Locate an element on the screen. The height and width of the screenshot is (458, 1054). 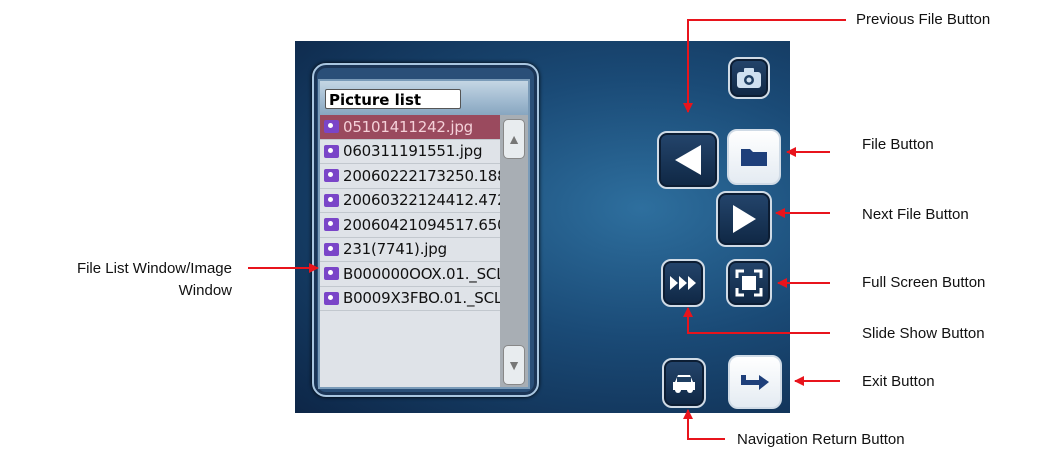
callout-exit: Exit Button is located at coordinates (898, 381).